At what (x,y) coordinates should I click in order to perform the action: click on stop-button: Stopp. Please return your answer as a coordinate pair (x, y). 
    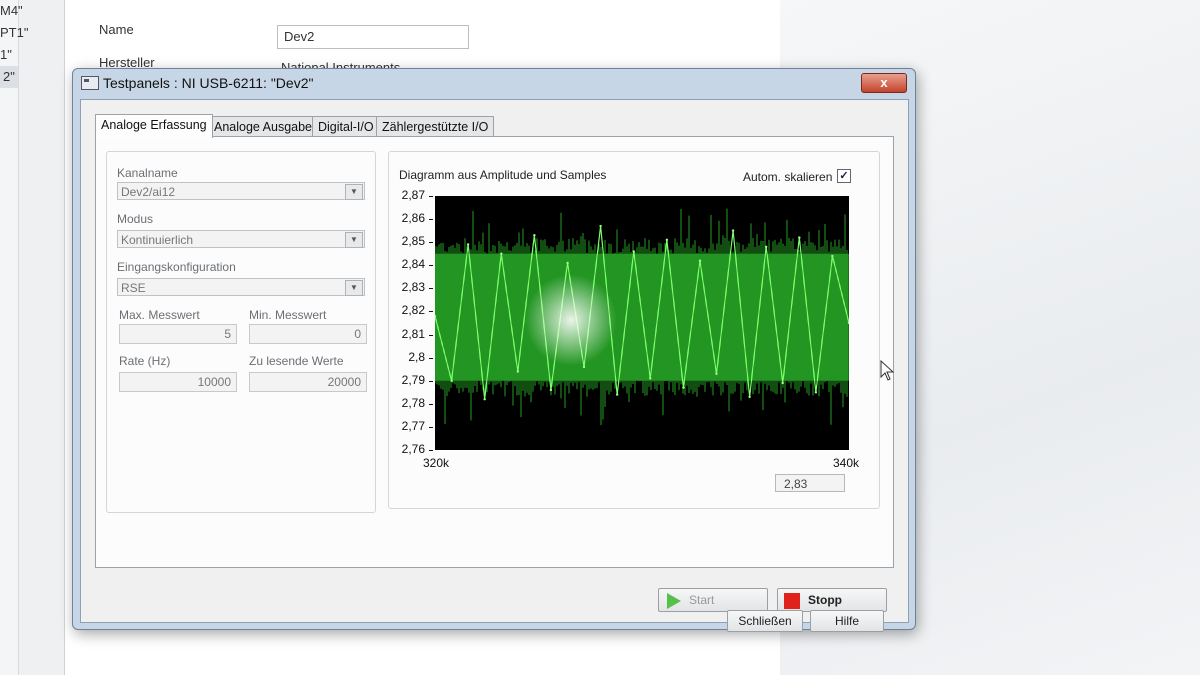
    Looking at the image, I should click on (832, 600).